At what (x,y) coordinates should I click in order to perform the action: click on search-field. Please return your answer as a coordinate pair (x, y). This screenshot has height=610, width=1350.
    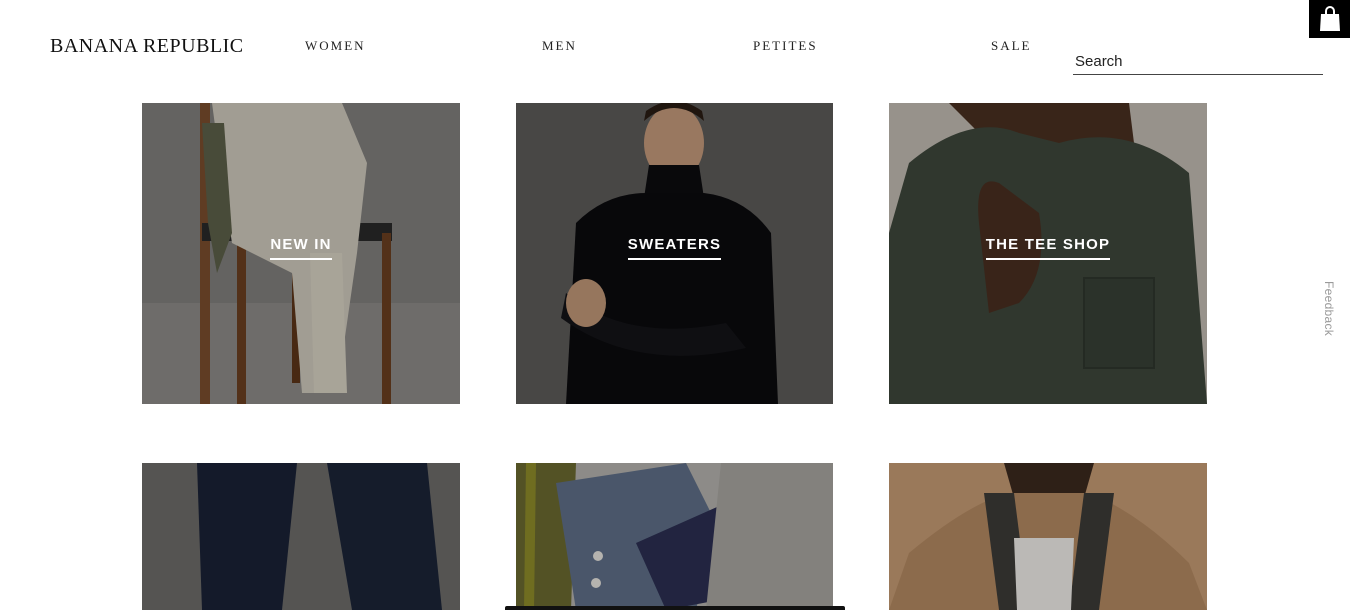
    Looking at the image, I should click on (1198, 61).